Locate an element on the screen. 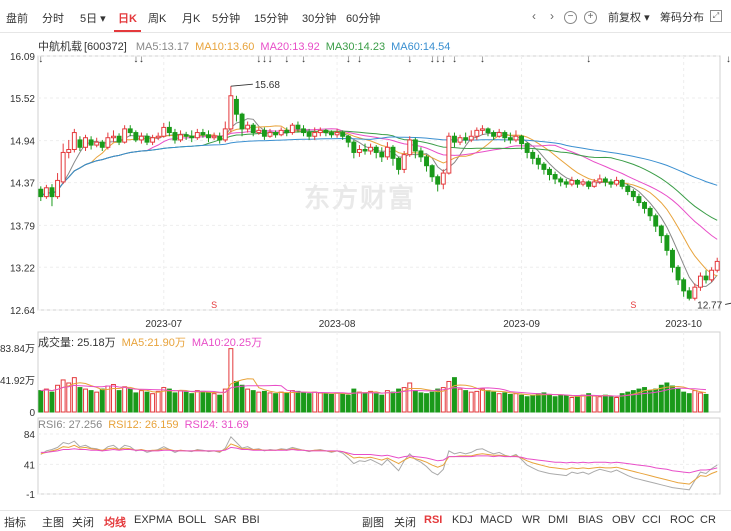 The width and height of the screenshot is (731, 531). x-tick-label: 2023-09 is located at coordinates (521, 324).